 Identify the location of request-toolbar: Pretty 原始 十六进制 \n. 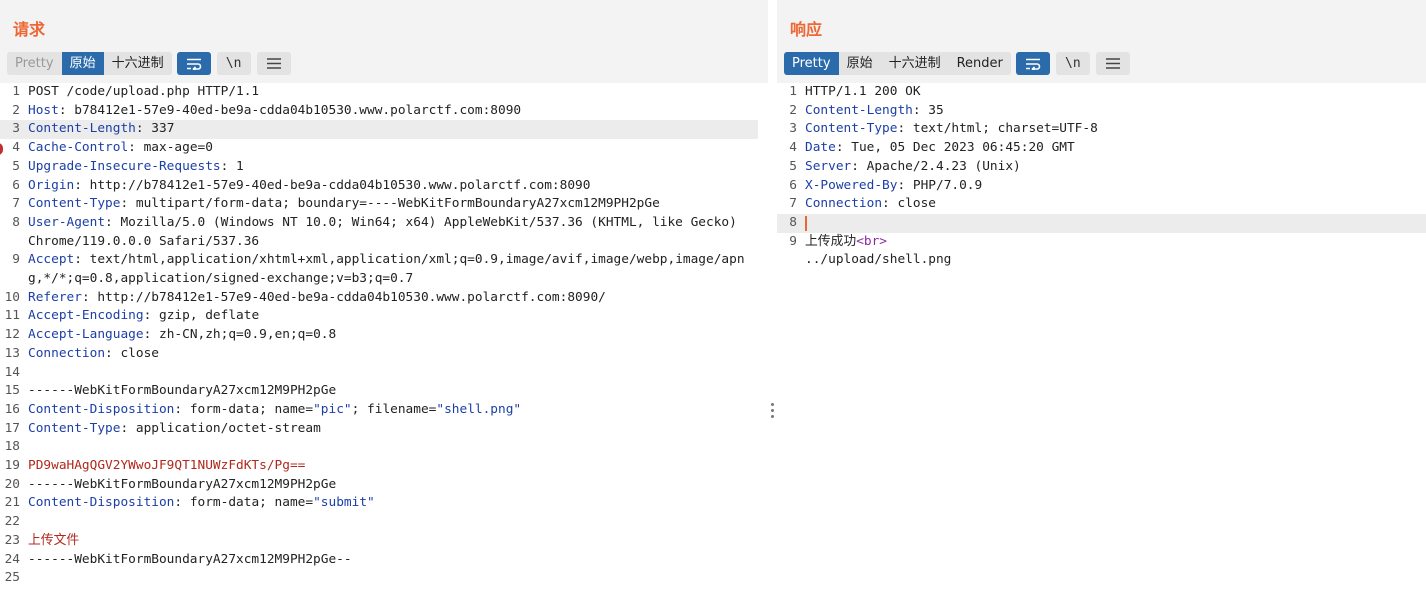
(149, 63).